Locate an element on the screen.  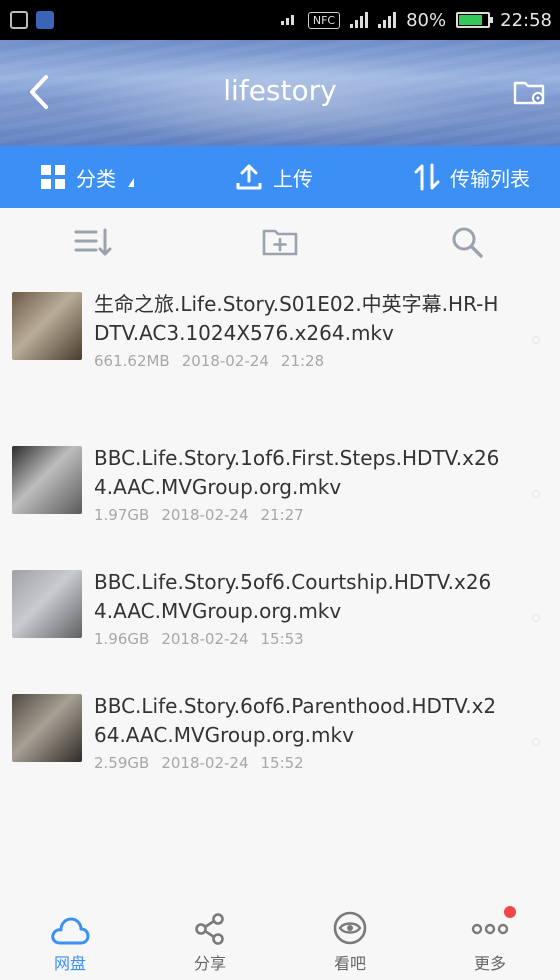
tab-label: 看吧 is located at coordinates (349, 963).